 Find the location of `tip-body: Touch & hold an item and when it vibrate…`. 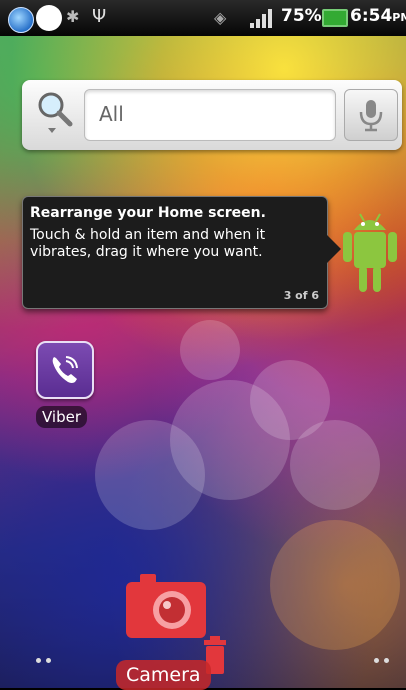

tip-body: Touch & hold an item and when it vibrate… is located at coordinates (148, 243).